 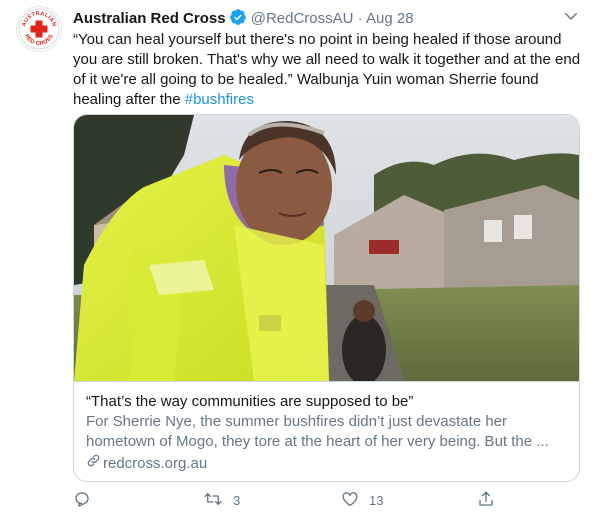 I want to click on card-domain: redcross.org.au, so click(x=155, y=463).